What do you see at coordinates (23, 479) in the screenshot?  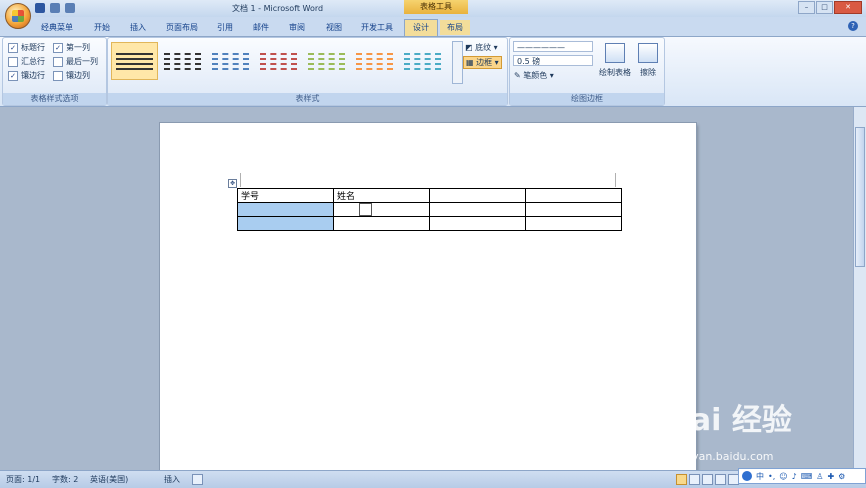 I see `status-page: 页面: 1/1` at bounding box center [23, 479].